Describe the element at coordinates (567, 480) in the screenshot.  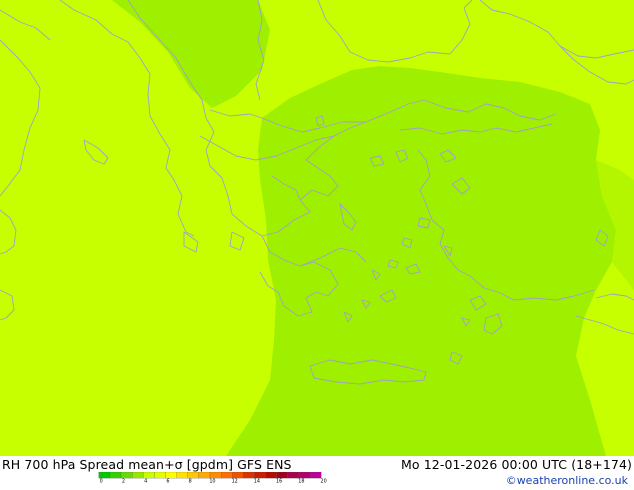
I see `credit-link: ©weatheronline.co.uk` at that location.